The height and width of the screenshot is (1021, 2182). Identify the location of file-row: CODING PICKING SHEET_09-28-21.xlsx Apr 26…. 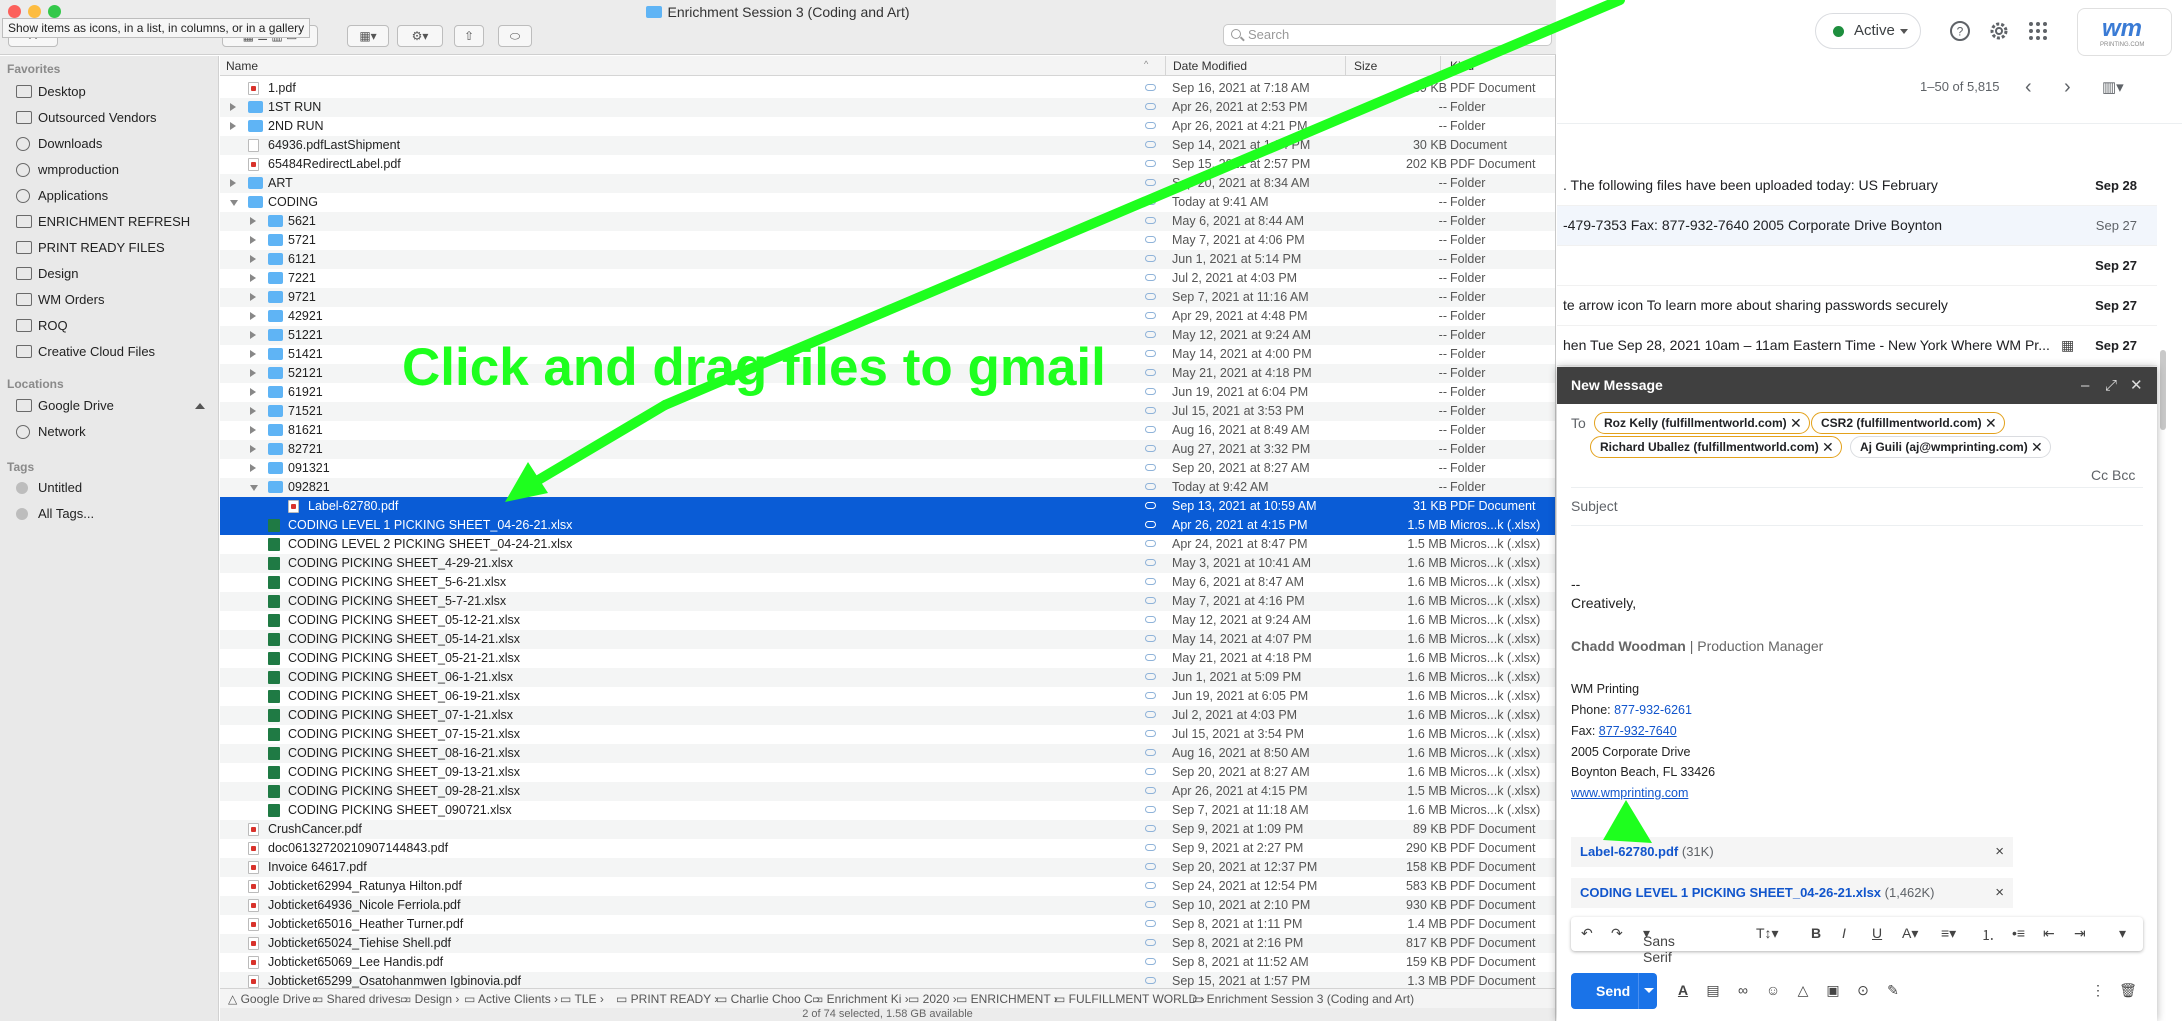
(887, 791).